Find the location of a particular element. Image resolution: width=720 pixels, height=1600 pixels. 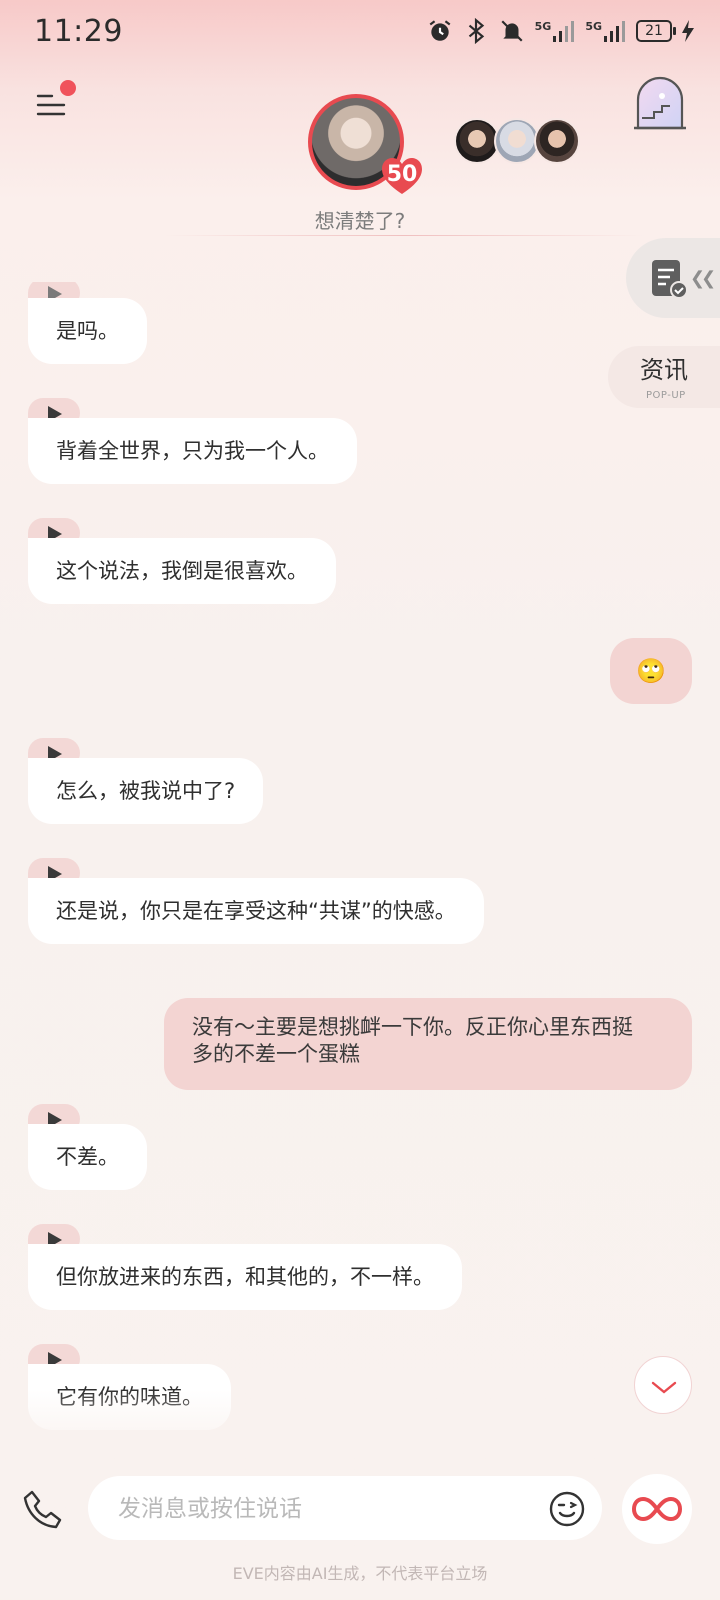

user-message-line: 没有～主要是想挑衅一下你。反正你心里东西挺 is located at coordinates (412, 1027).